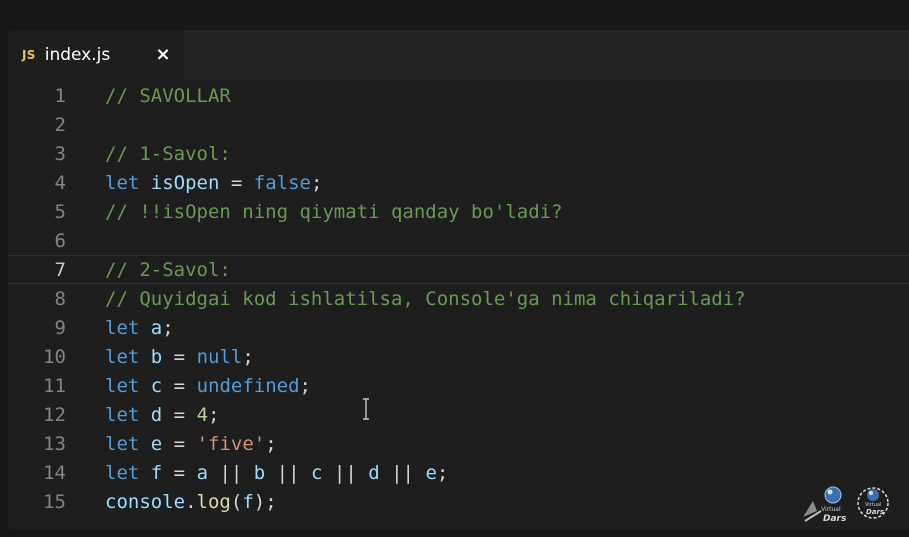  I want to click on code-line-4: 4 let isOpen = false;, so click(458, 182).